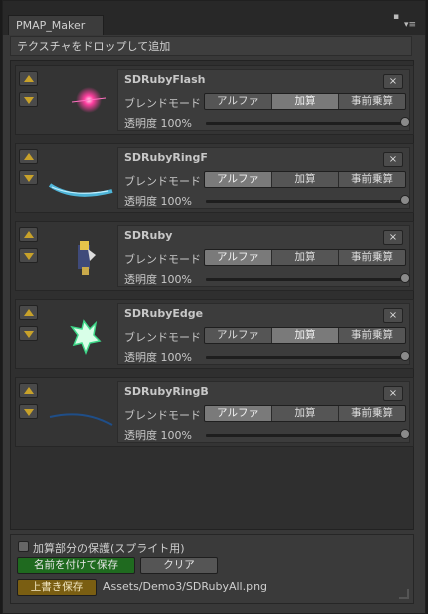 This screenshot has width=428, height=614. I want to click on layer-item: SDRubyFlash × ブレンドモード アルファ 加算 事前乗算 透明度 100%, so click(214, 100).